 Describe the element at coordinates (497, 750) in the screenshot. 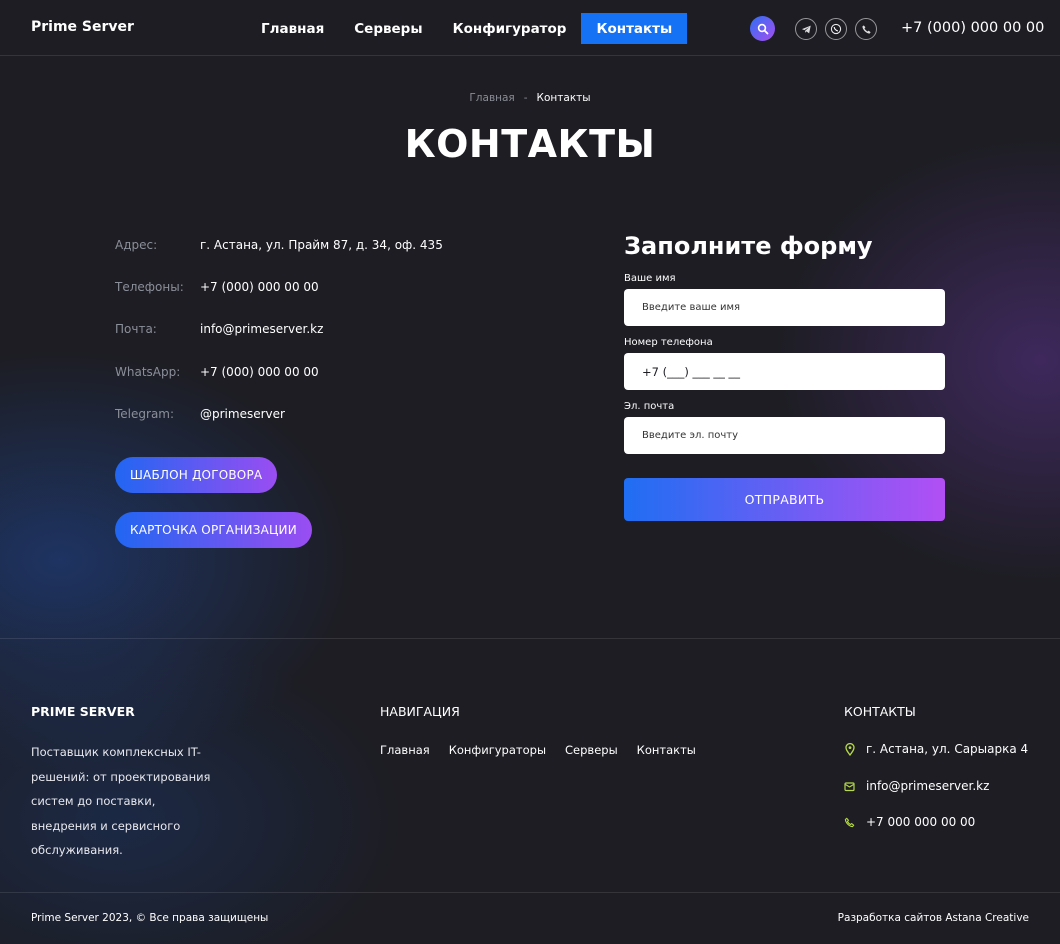

I see `footer-nav-configurators: Конфигураторы` at that location.